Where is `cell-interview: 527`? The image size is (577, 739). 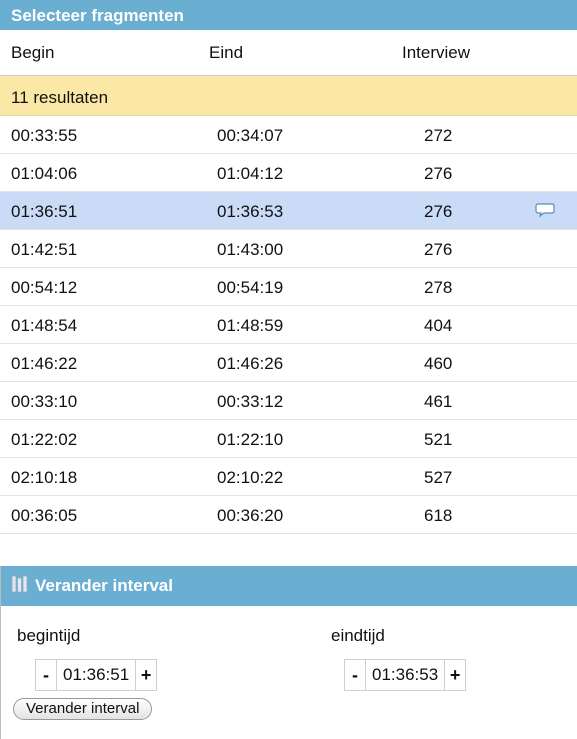
cell-interview: 527 is located at coordinates (438, 477).